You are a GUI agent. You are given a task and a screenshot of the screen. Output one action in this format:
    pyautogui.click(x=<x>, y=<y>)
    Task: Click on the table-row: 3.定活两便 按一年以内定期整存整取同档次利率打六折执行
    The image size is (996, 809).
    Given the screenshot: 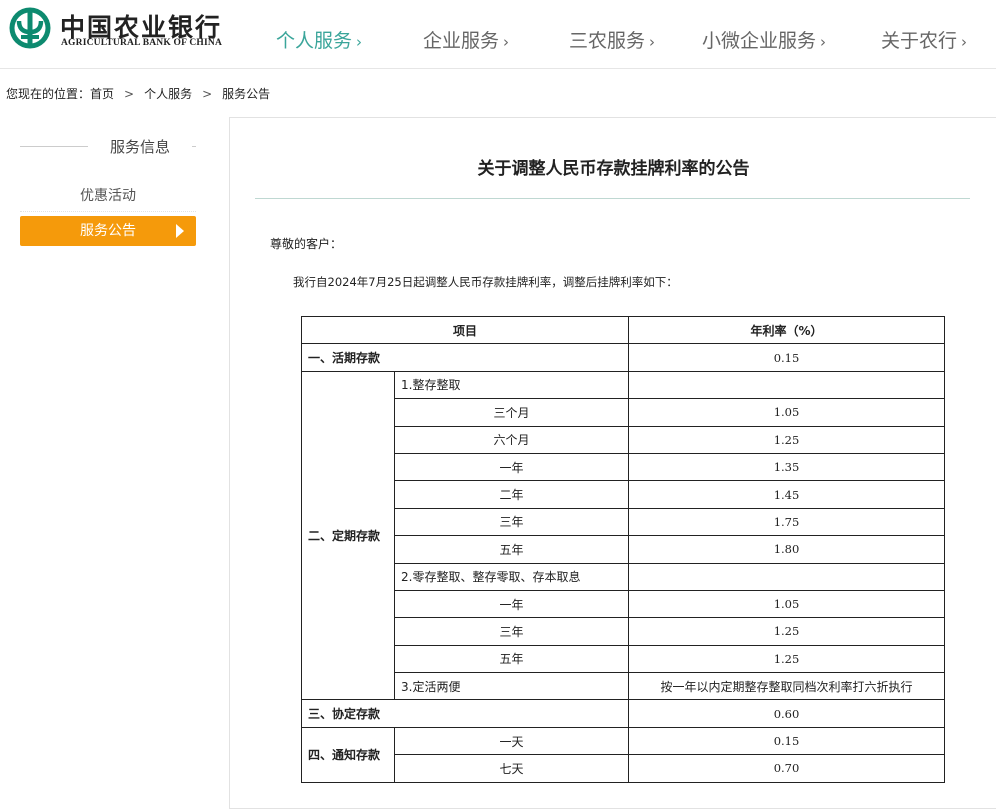 What is the action you would take?
    pyautogui.click(x=624, y=686)
    